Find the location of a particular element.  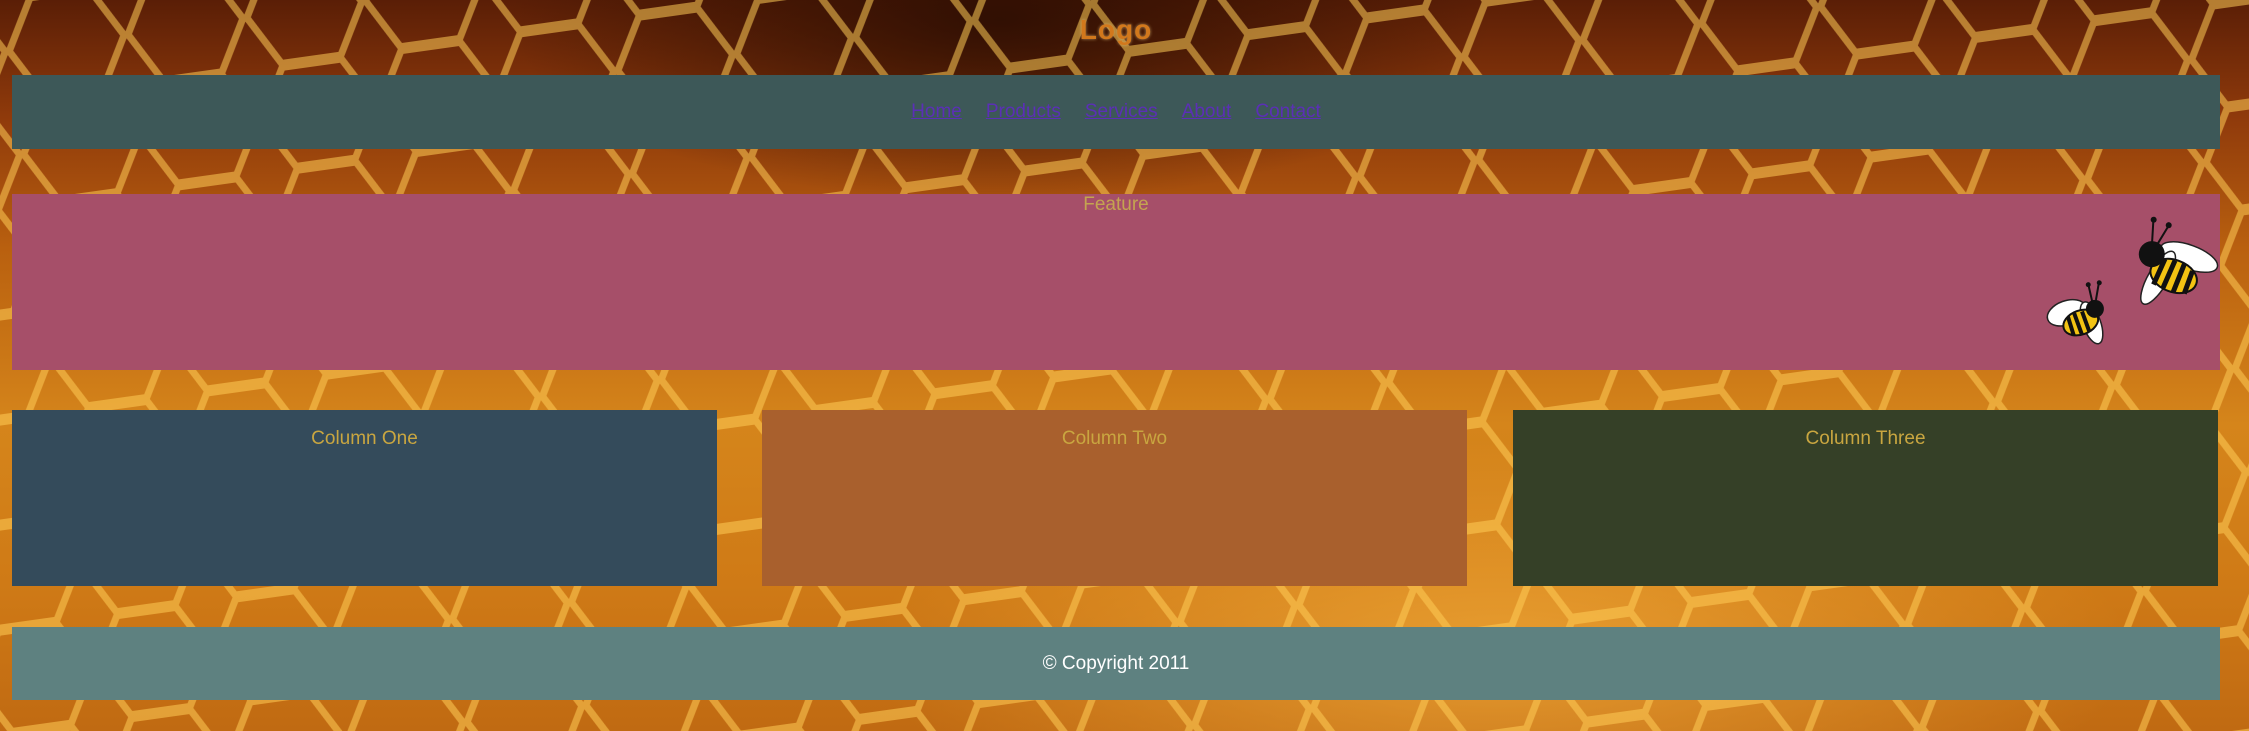

nav-link-about: About is located at coordinates (1207, 112).